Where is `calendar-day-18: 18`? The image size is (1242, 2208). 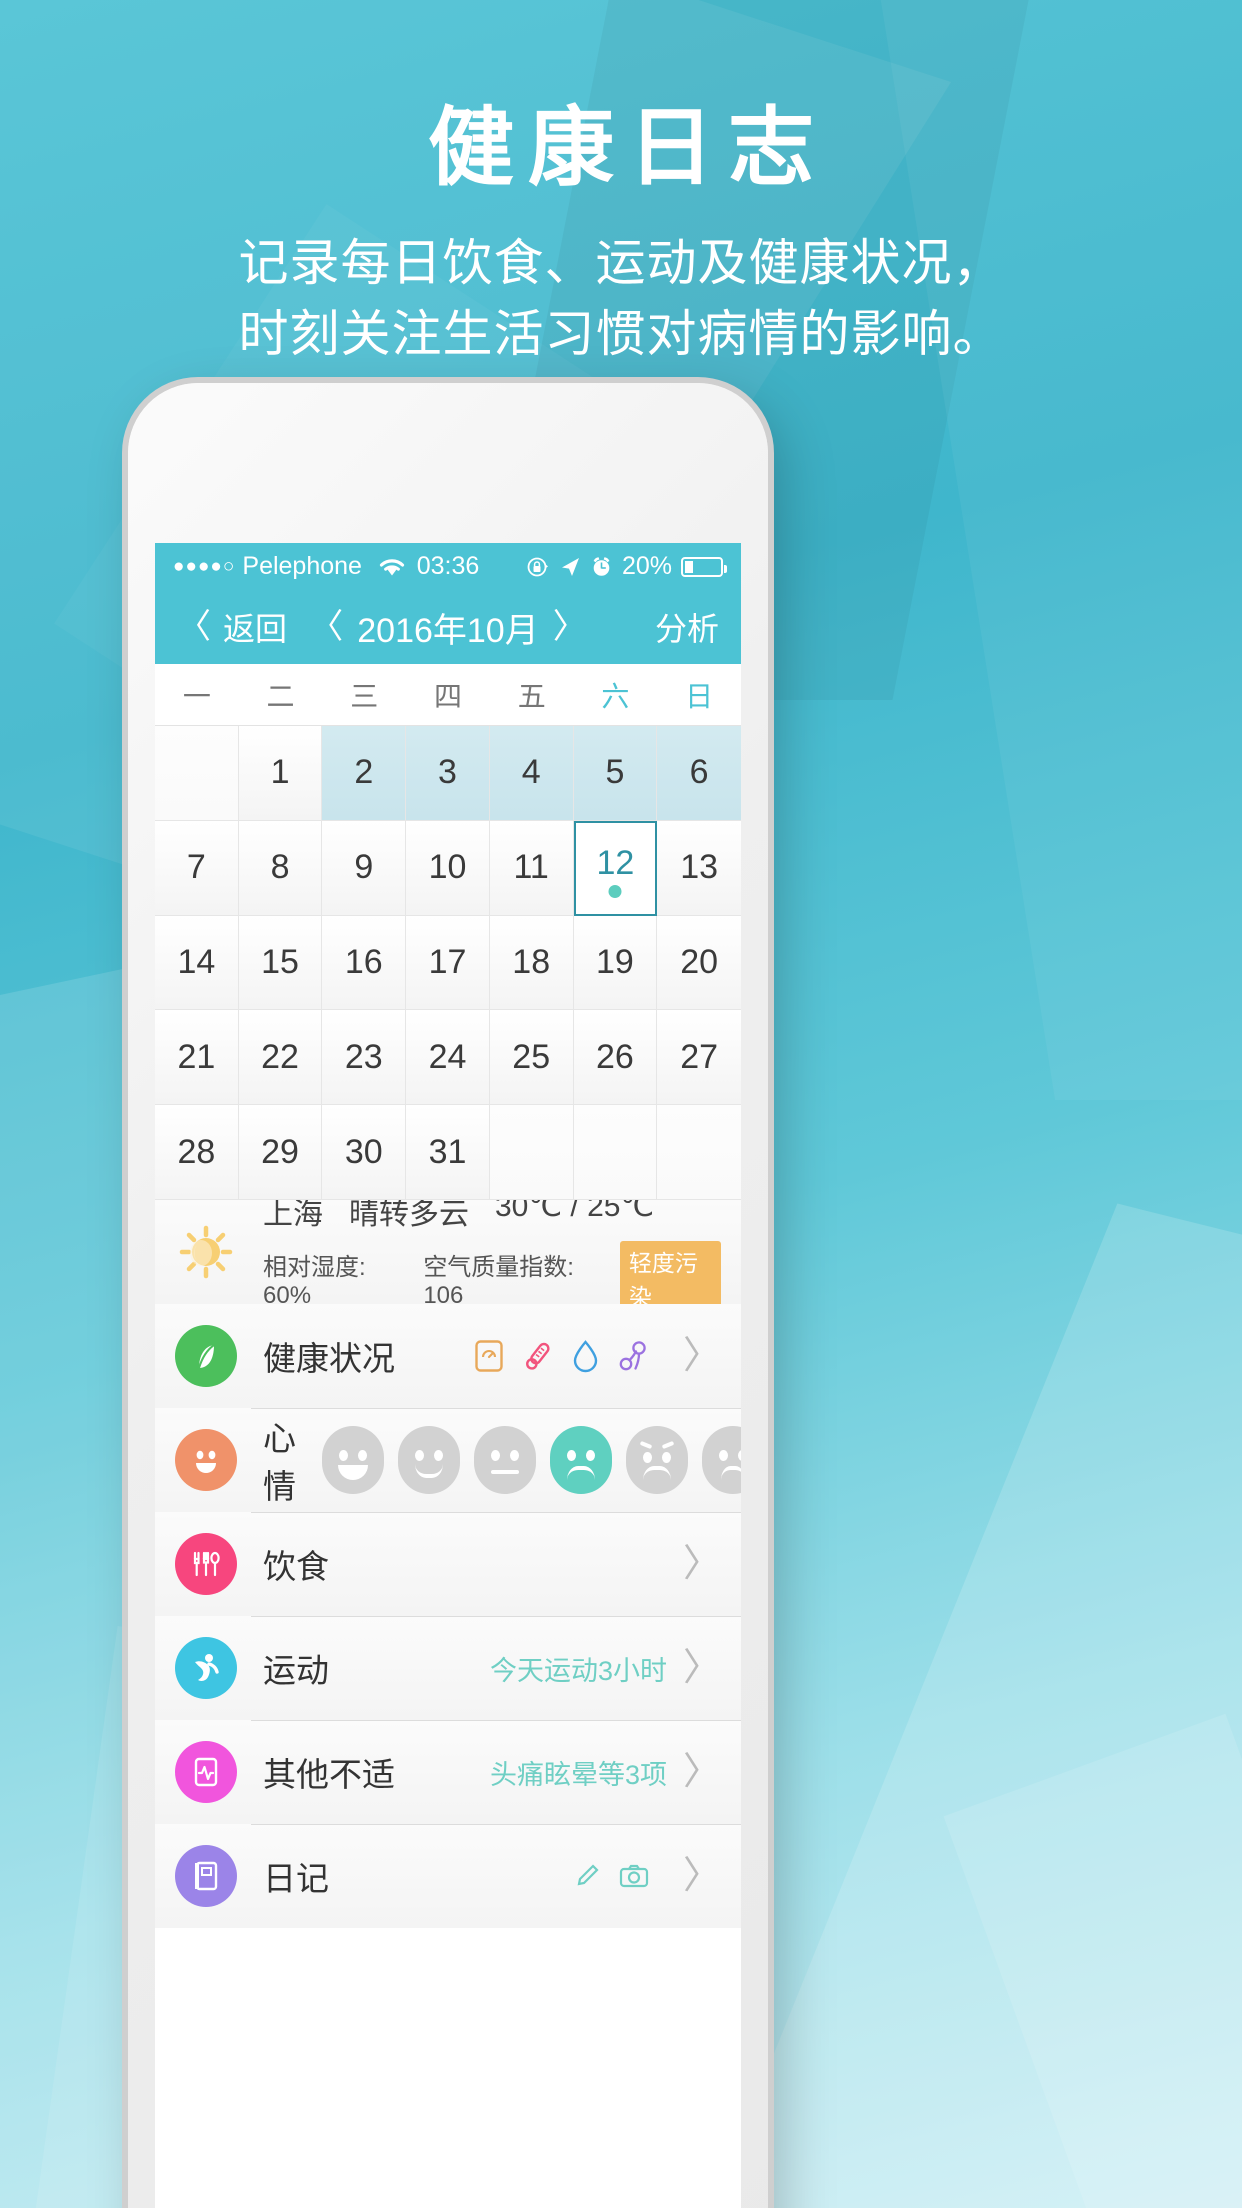 calendar-day-18: 18 is located at coordinates (531, 963).